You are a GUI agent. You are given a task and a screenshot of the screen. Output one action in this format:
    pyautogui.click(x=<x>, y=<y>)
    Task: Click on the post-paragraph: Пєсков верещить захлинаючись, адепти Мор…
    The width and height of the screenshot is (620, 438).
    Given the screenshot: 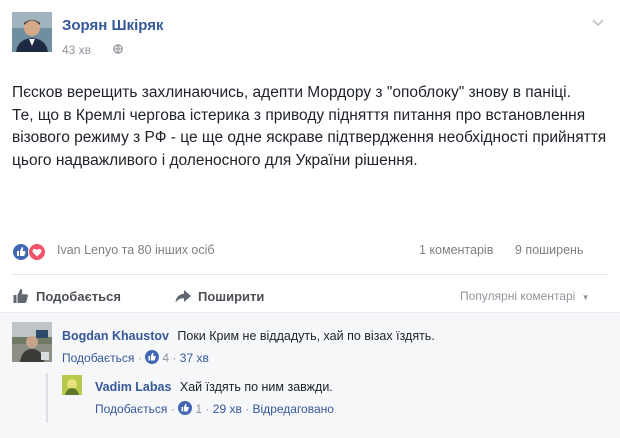 What is the action you would take?
    pyautogui.click(x=291, y=92)
    